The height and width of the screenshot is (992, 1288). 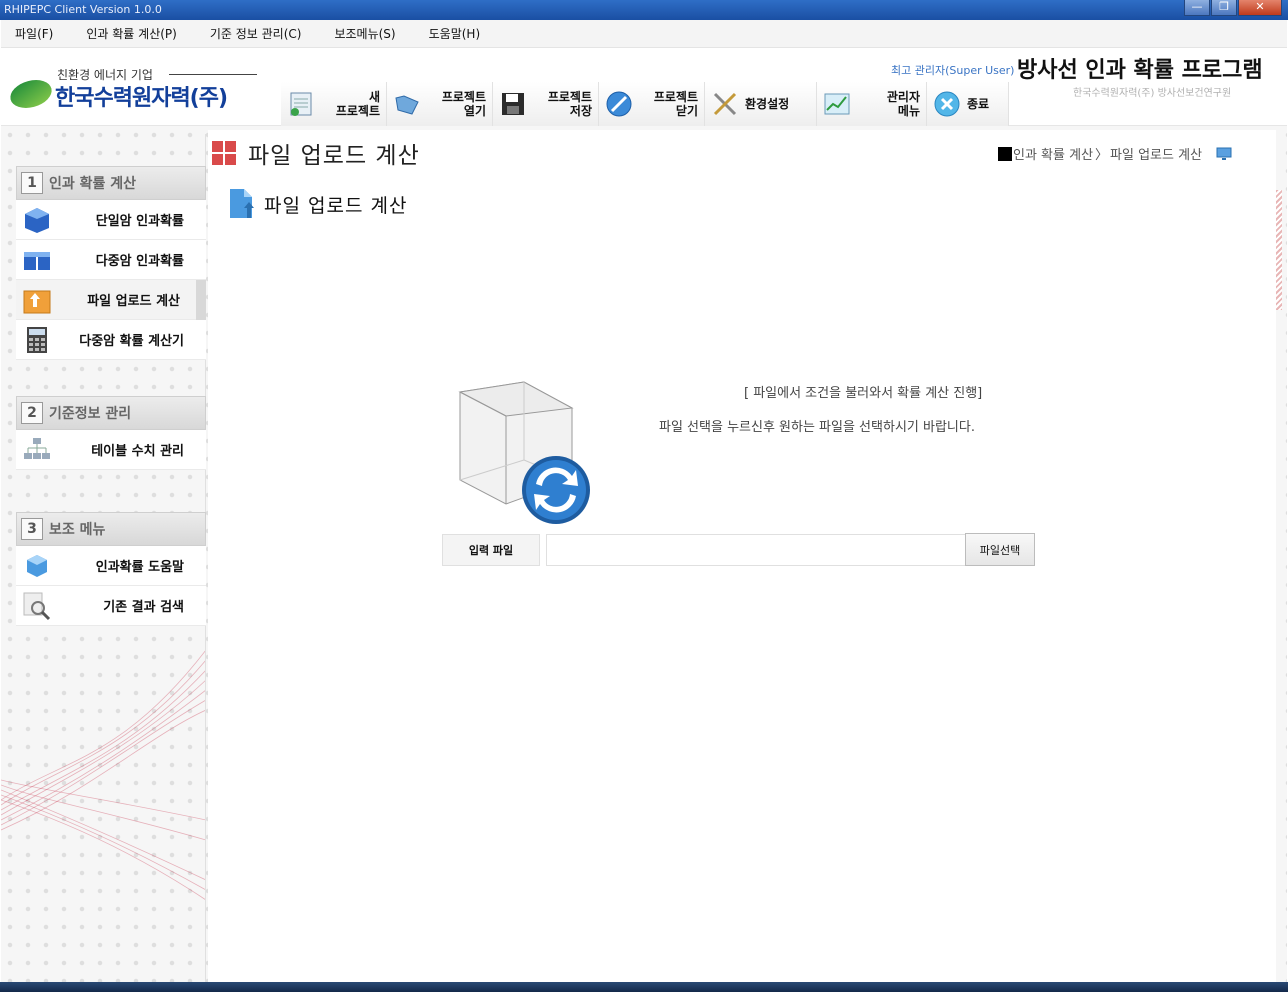 I want to click on sidebar-item-label: 단일암 인과확률, so click(x=139, y=221).